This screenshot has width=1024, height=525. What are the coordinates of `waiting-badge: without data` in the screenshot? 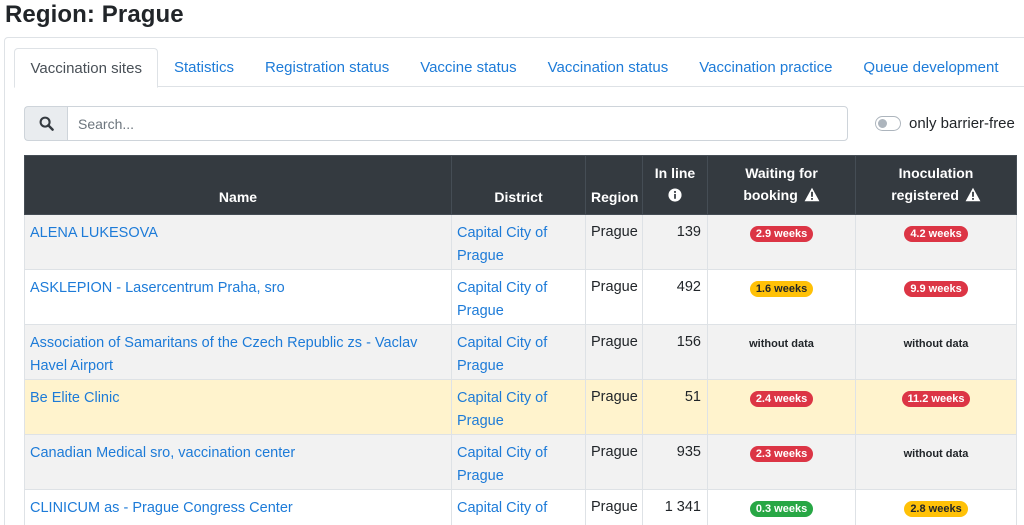 It's located at (781, 344).